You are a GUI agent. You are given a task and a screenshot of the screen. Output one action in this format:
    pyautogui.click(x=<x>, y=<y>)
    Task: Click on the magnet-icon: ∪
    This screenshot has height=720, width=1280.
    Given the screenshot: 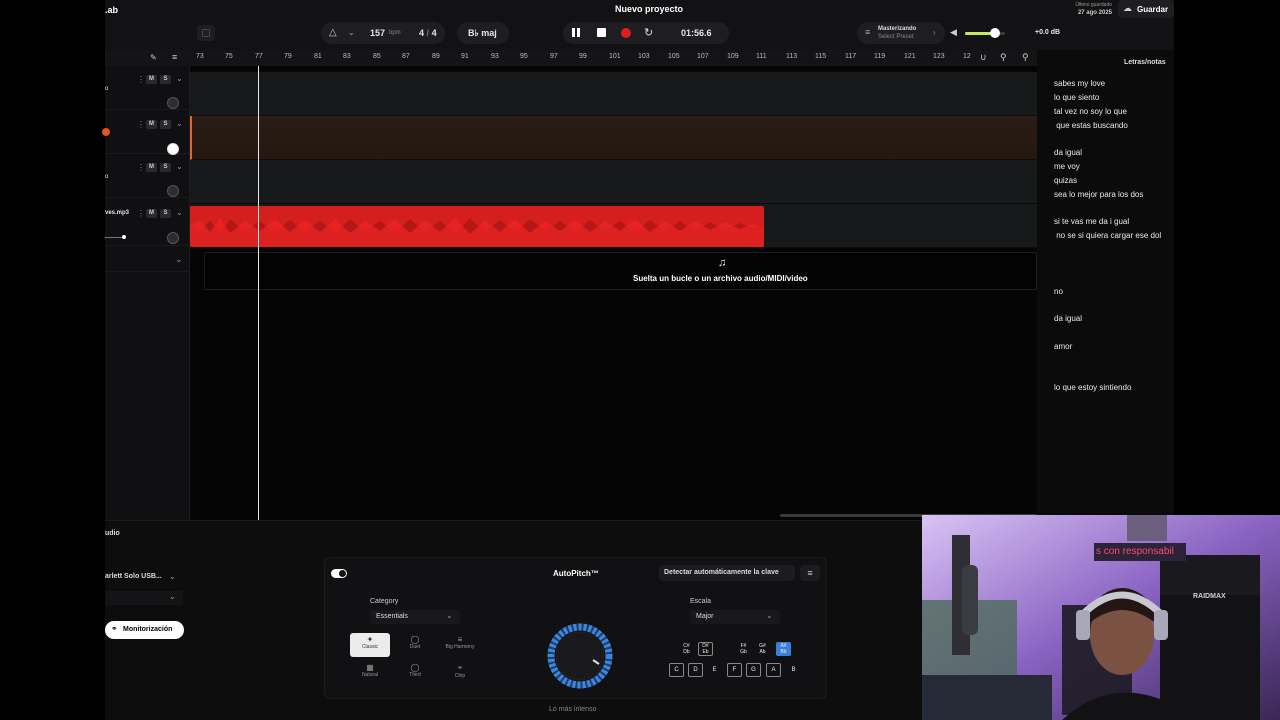 What is the action you would take?
    pyautogui.click(x=983, y=57)
    